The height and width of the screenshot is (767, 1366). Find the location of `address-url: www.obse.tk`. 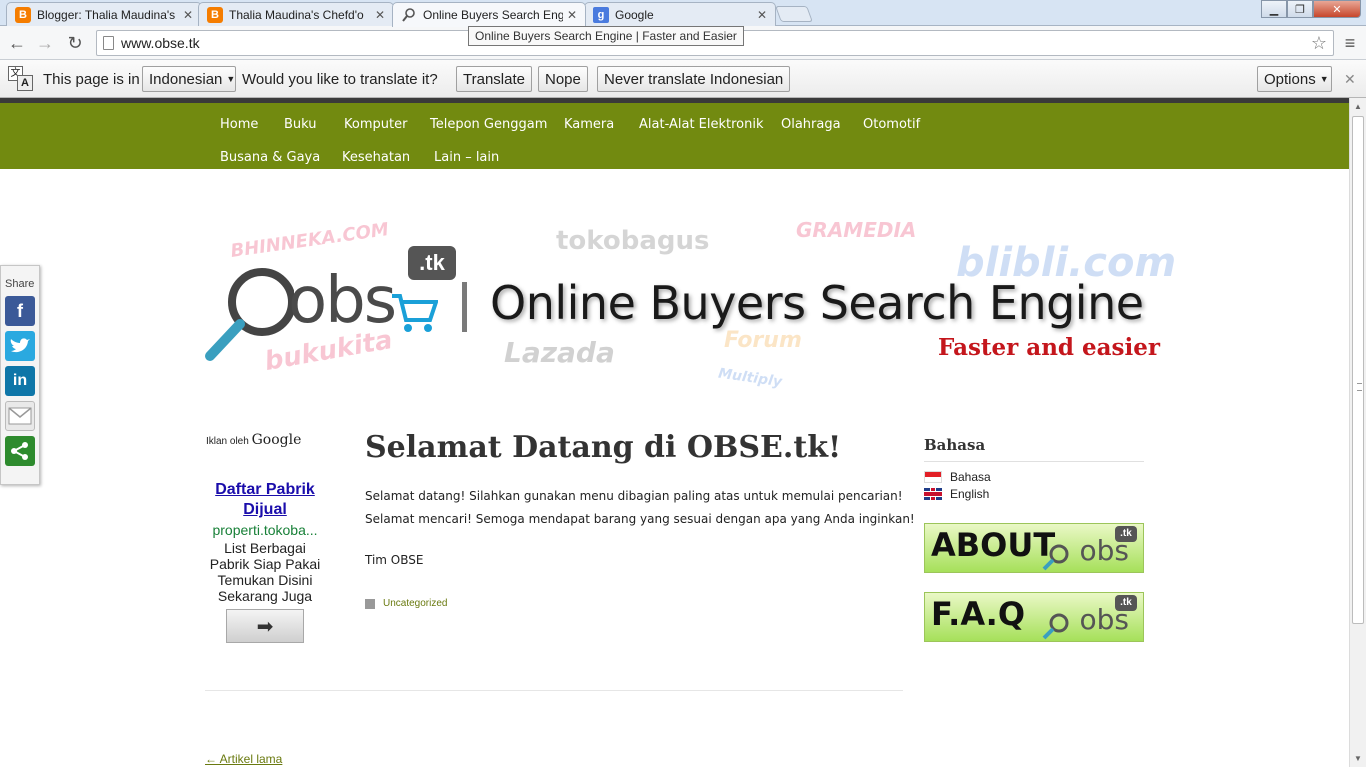

address-url: www.obse.tk is located at coordinates (160, 43).